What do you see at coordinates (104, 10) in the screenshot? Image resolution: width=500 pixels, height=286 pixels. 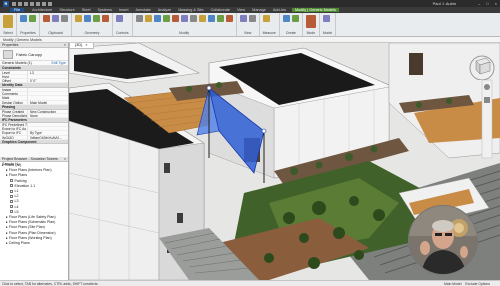 I see `ribbon-tab: Systems` at bounding box center [104, 10].